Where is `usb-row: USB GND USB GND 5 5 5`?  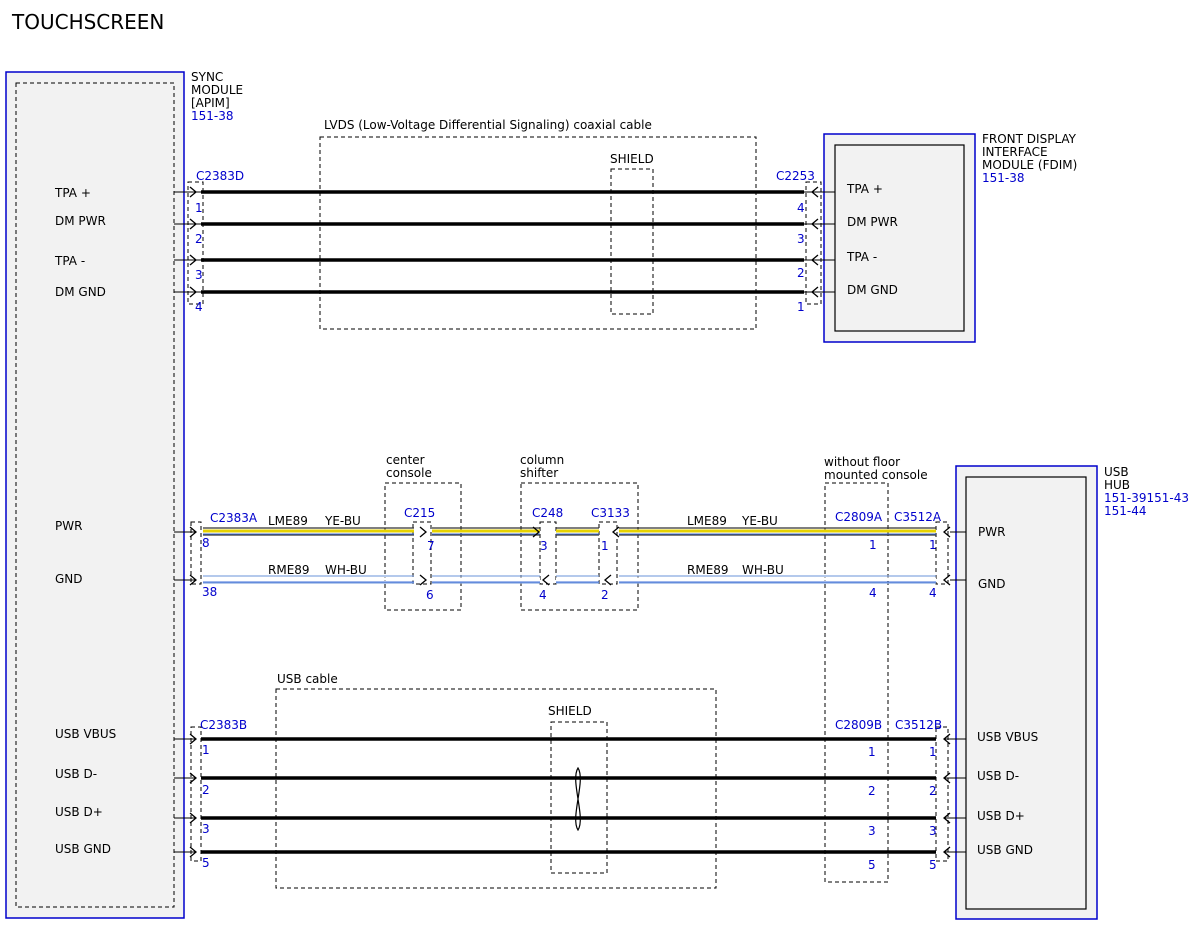
usb-row: USB GND USB GND 5 5 5 is located at coordinates (544, 857).